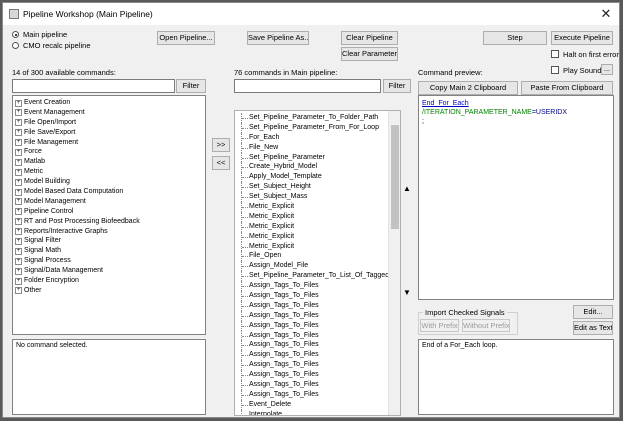 The width and height of the screenshot is (623, 421). Describe the element at coordinates (313, 256) in the screenshot. I see `pipeline-command-item: File_Open` at that location.